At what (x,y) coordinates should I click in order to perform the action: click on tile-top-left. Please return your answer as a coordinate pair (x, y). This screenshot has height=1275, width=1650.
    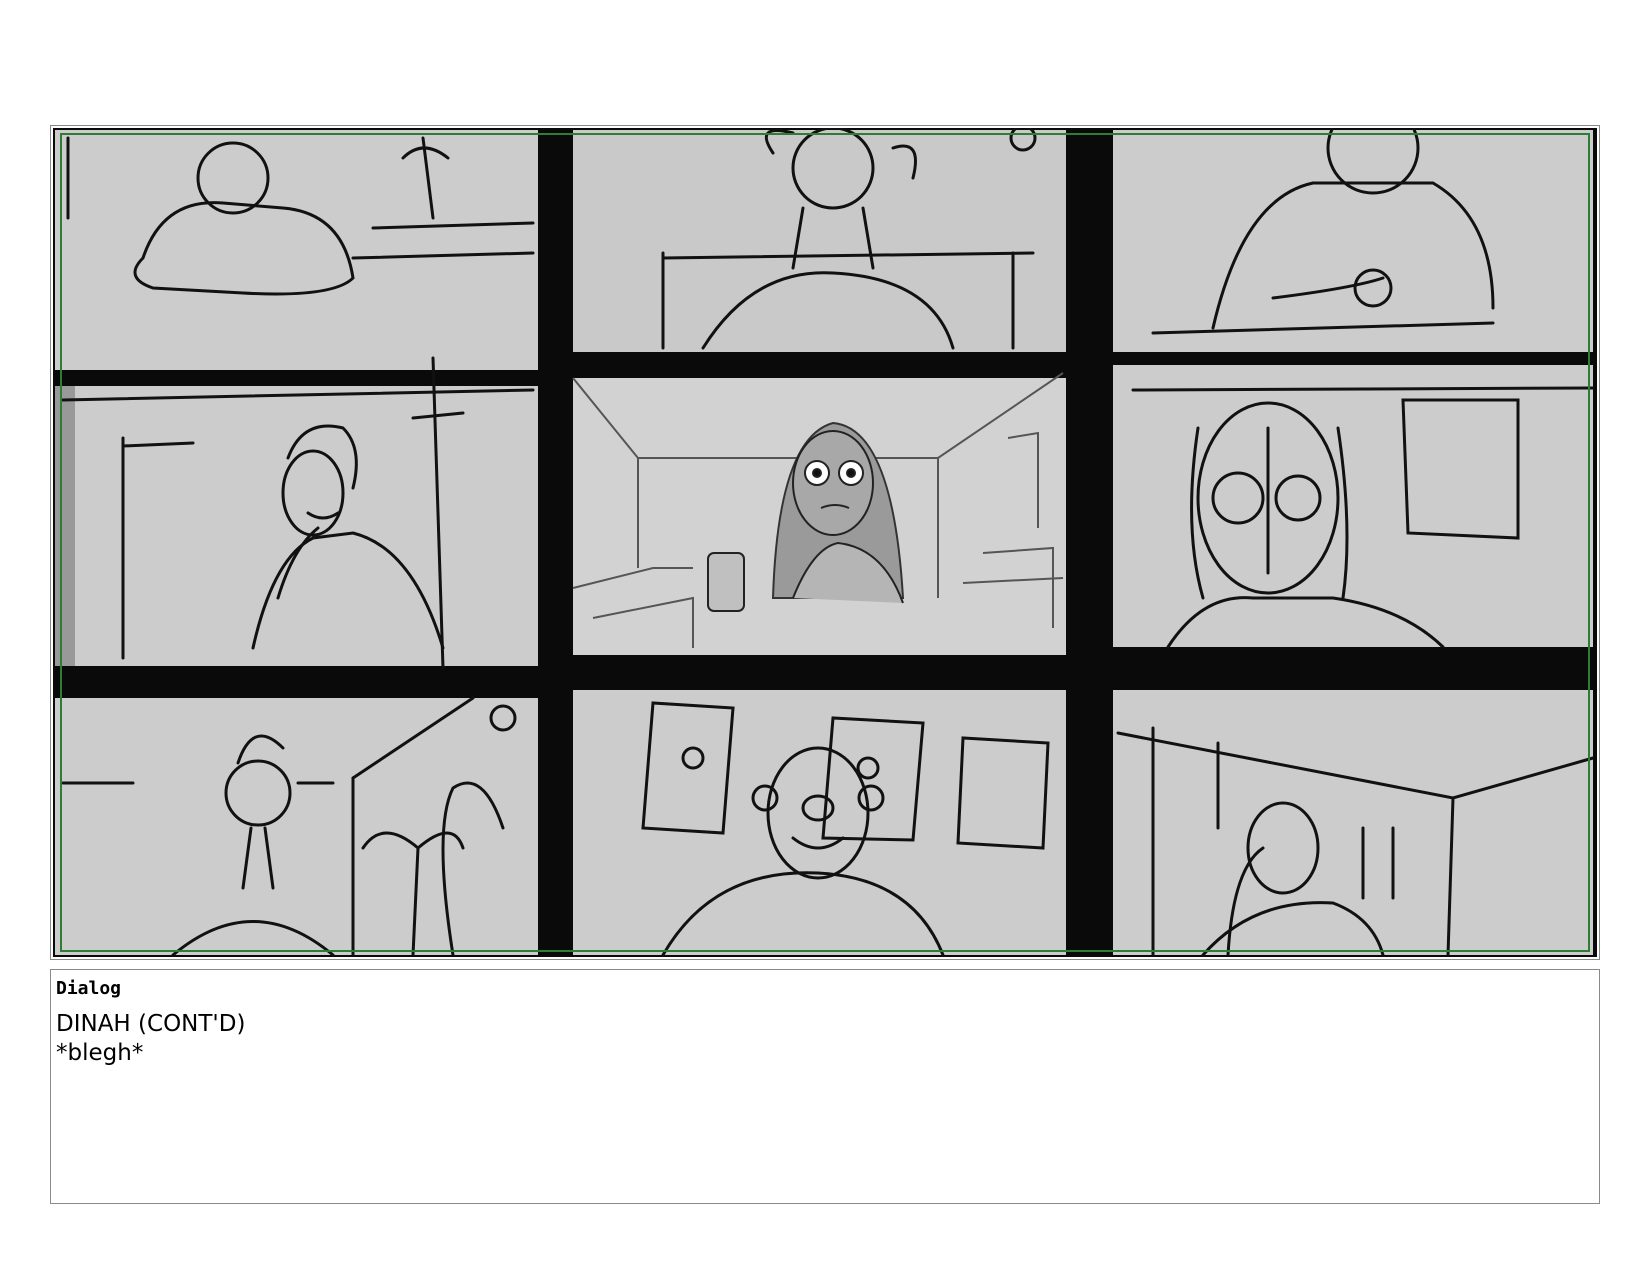
    Looking at the image, I should click on (296, 250).